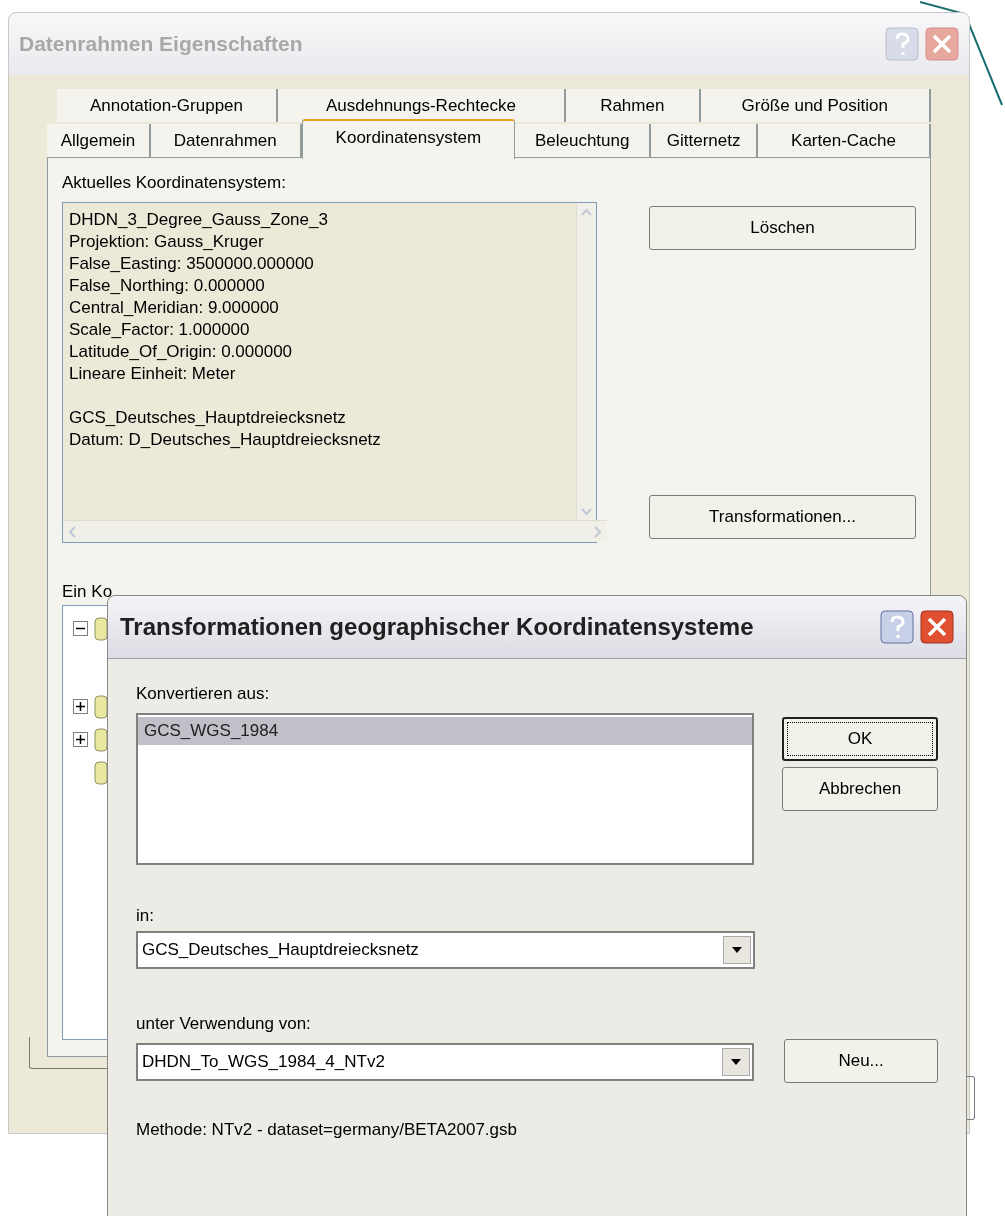 This screenshot has height=1216, width=1005. Describe the element at coordinates (203, 694) in the screenshot. I see `field-label: Konvertieren aus:` at that location.